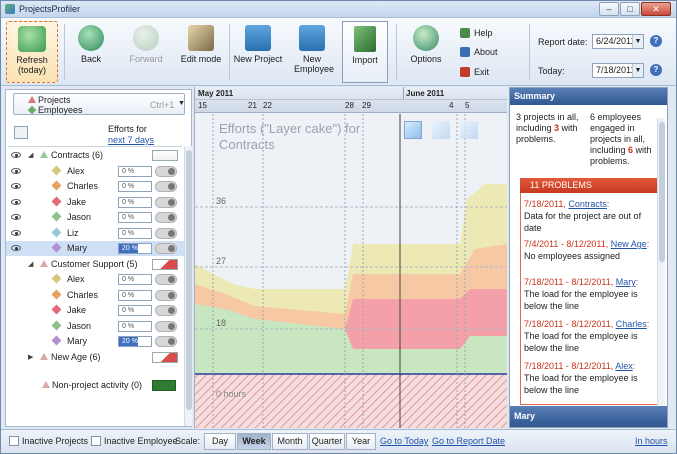 Image resolution: width=677 pixels, height=454 pixels. Describe the element at coordinates (630, 9) in the screenshot. I see `maximize-button: □` at that location.